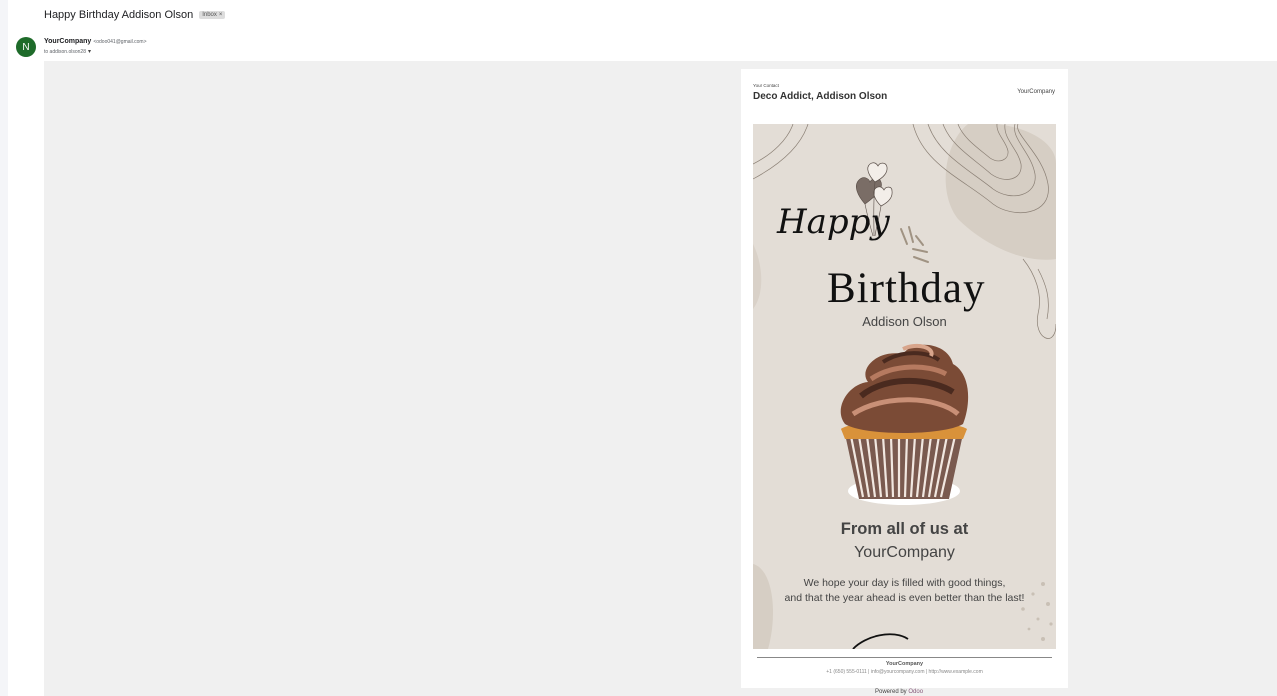  Describe the element at coordinates (221, 15) in the screenshot. I see `remove-label-icon: ×` at that location.